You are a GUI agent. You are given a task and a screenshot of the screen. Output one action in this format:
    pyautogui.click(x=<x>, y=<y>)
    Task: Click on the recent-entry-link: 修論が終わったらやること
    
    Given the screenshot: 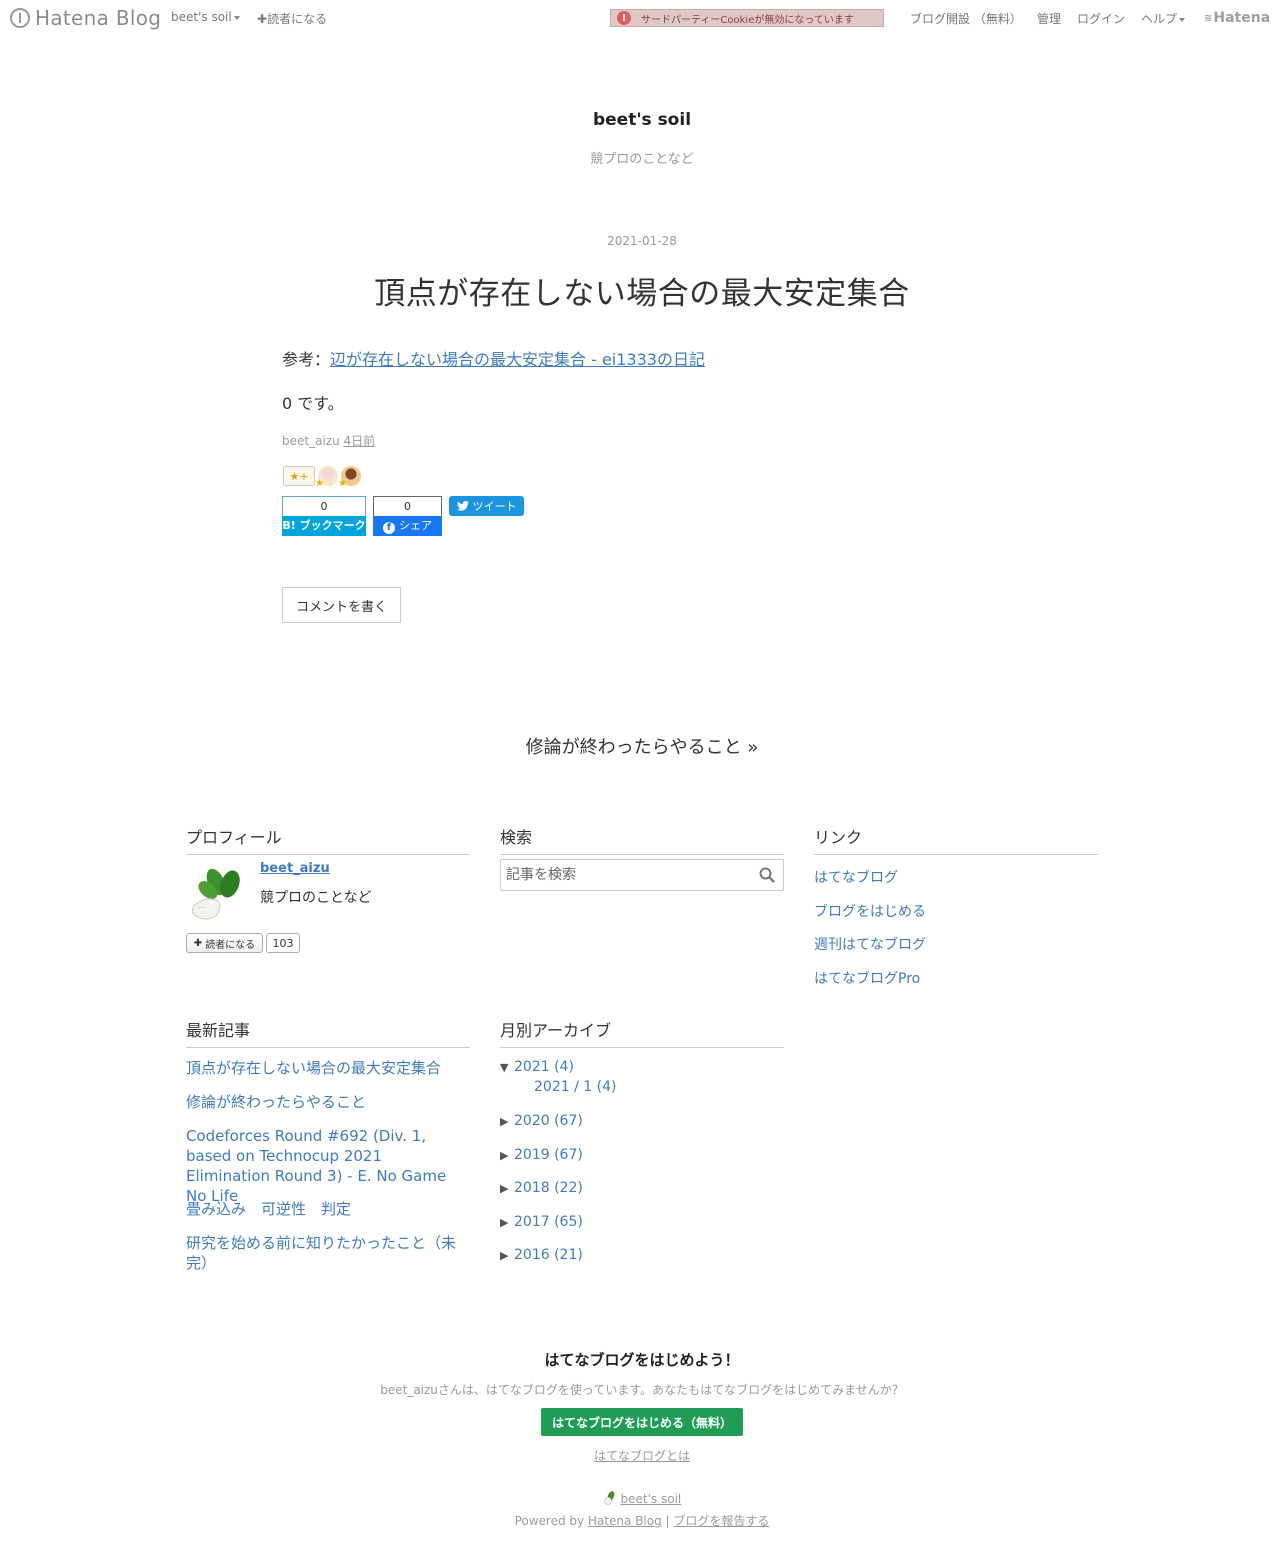 What is the action you would take?
    pyautogui.click(x=328, y=1102)
    